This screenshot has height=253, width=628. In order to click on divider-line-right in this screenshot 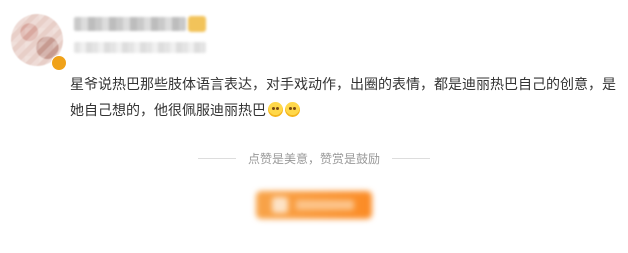, I will do `click(411, 158)`.